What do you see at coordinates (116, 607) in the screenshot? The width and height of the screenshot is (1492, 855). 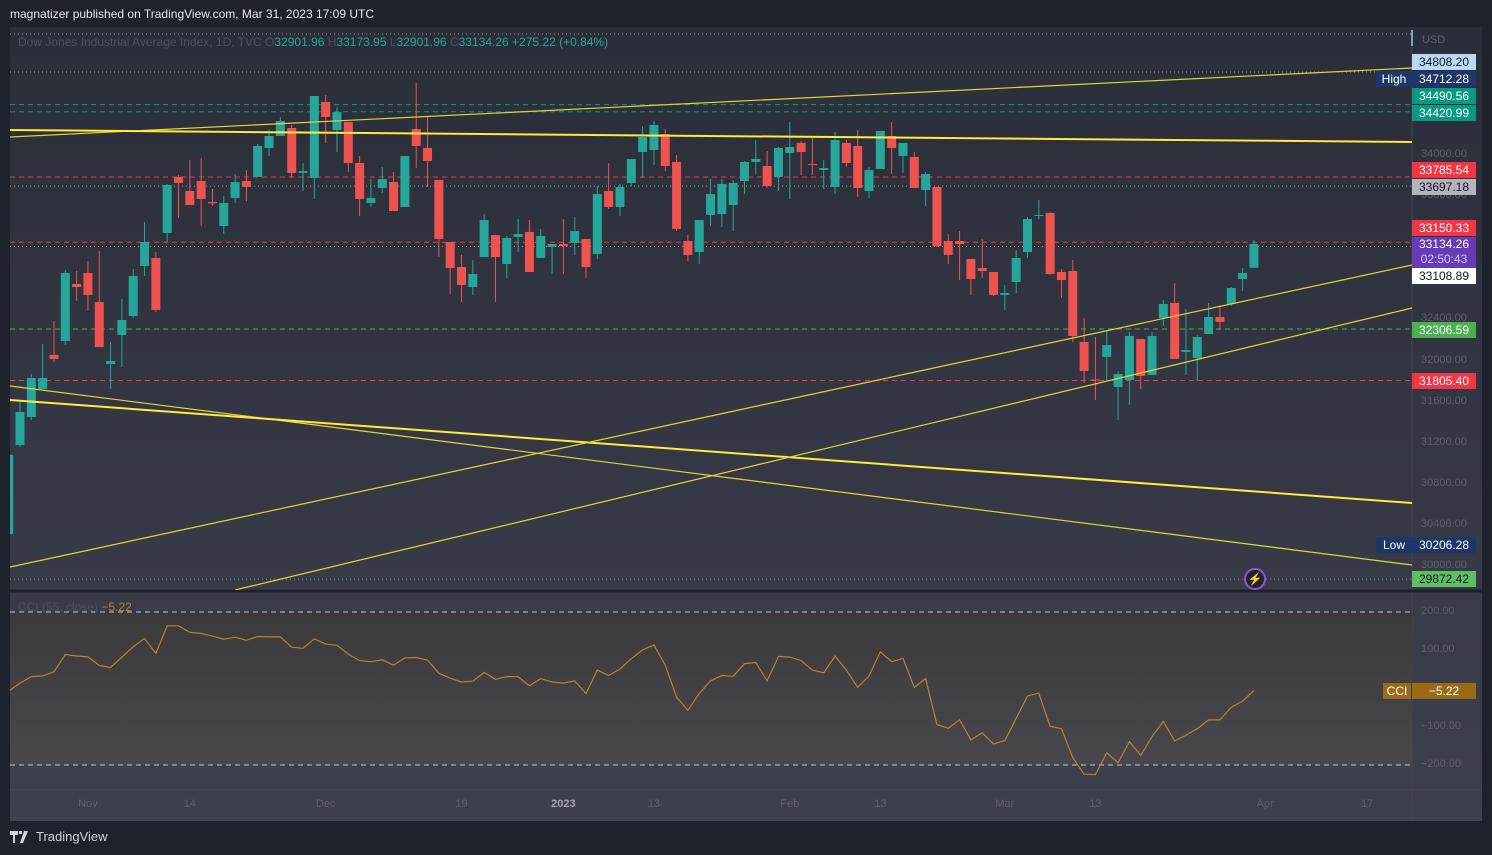 I see `cci-legend-value: −5.22` at bounding box center [116, 607].